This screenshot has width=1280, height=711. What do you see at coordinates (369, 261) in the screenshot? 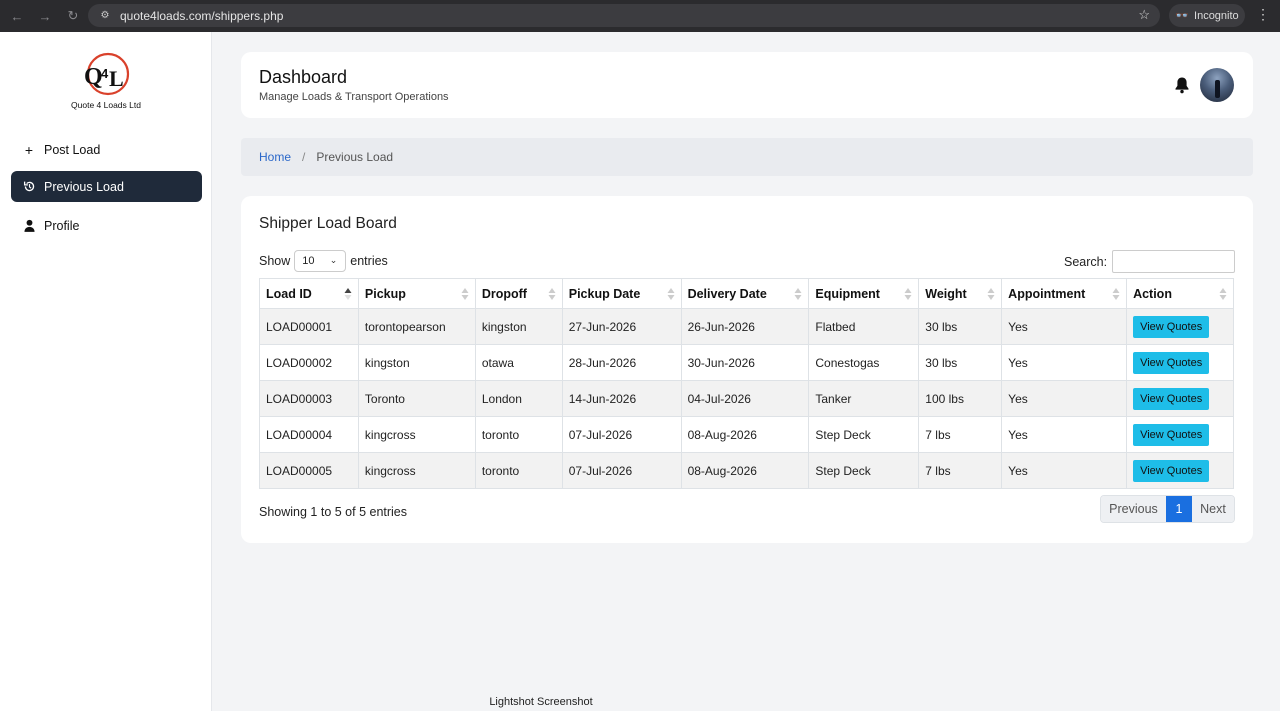
I see `entries-label: entries` at bounding box center [369, 261].